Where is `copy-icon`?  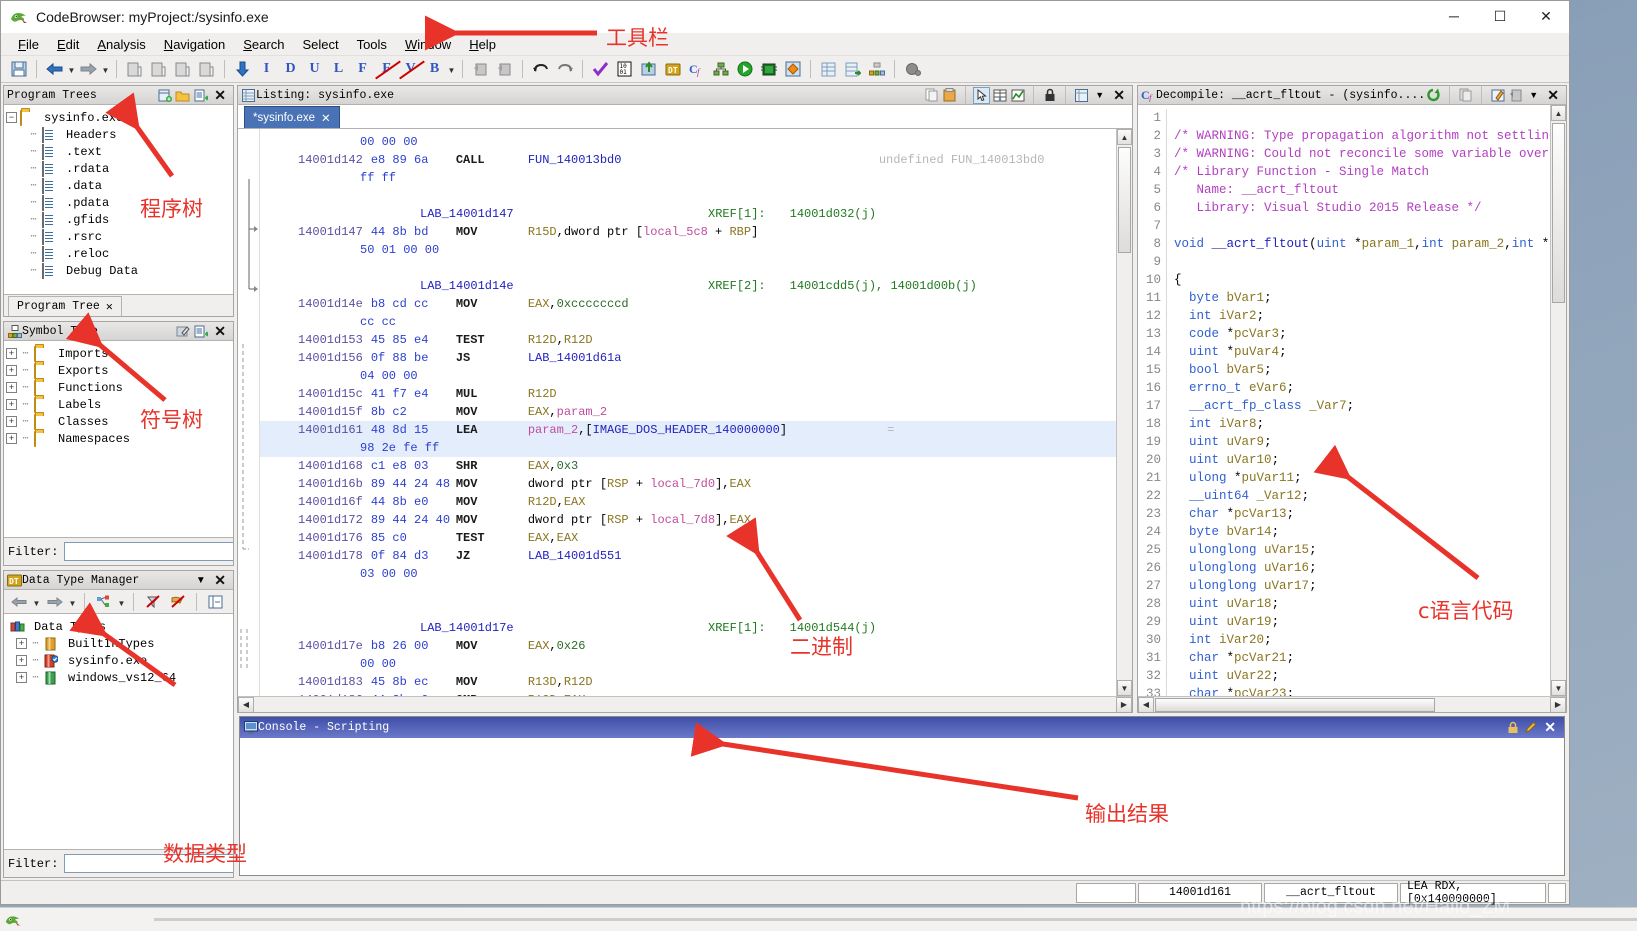 copy-icon is located at coordinates (1465, 95).